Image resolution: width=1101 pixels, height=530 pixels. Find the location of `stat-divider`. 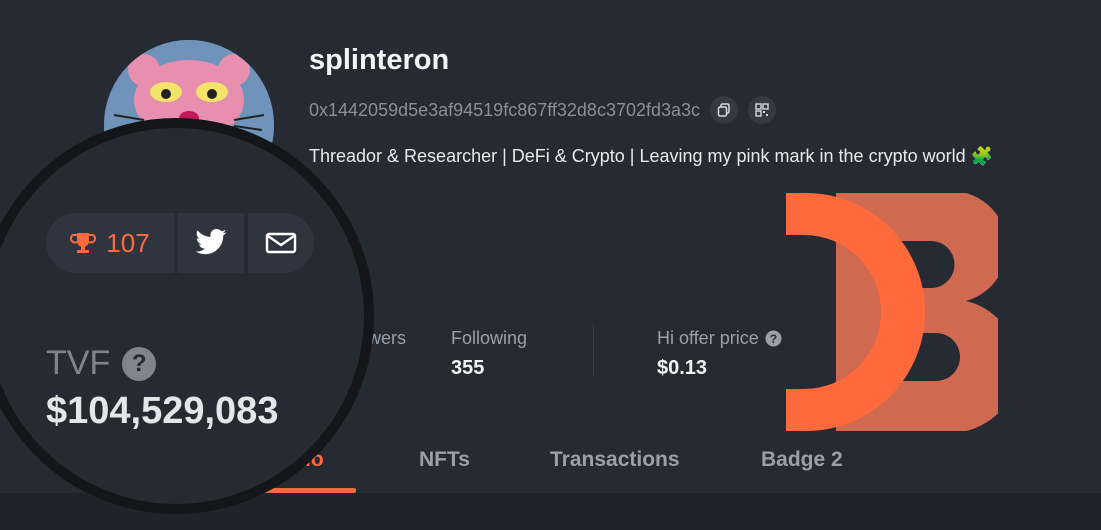

stat-divider is located at coordinates (593, 351).